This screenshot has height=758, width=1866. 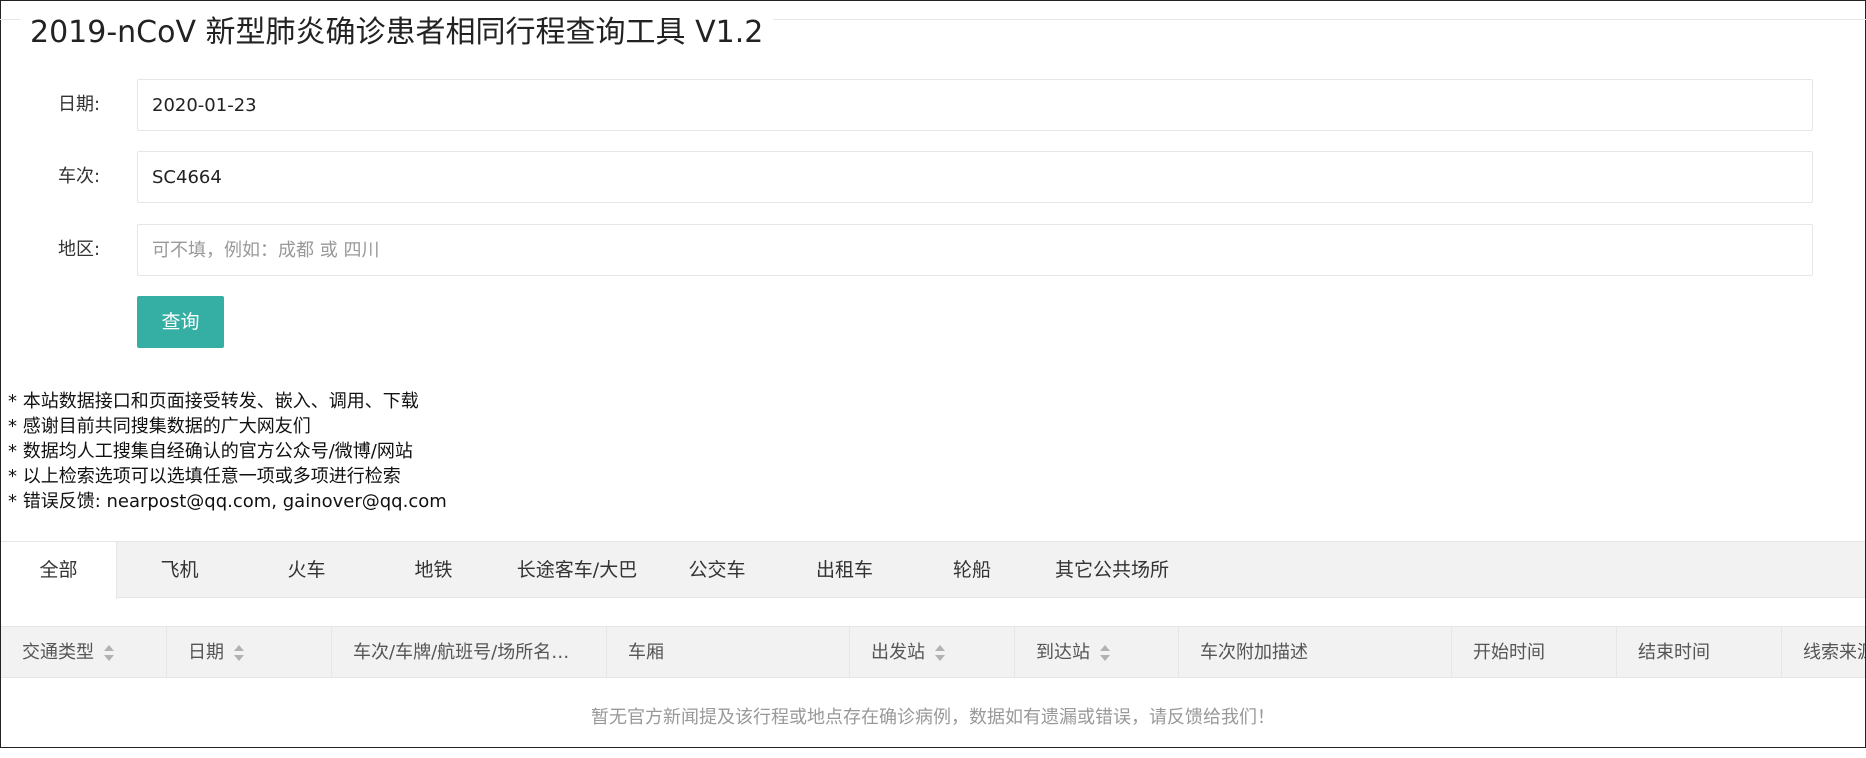 What do you see at coordinates (1834, 652) in the screenshot?
I see `column-label: 线索来源` at bounding box center [1834, 652].